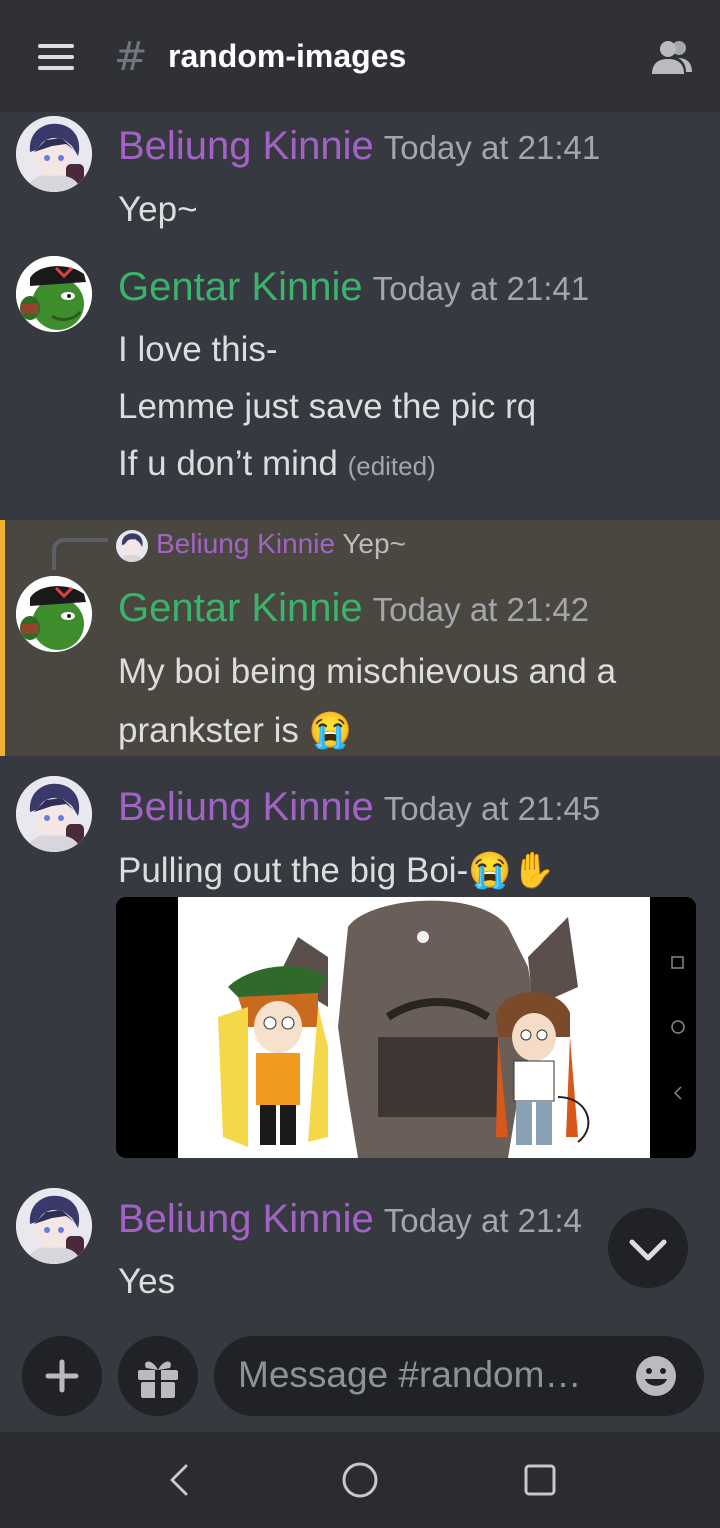  I want to click on jump-to-present-button, so click(648, 1248).